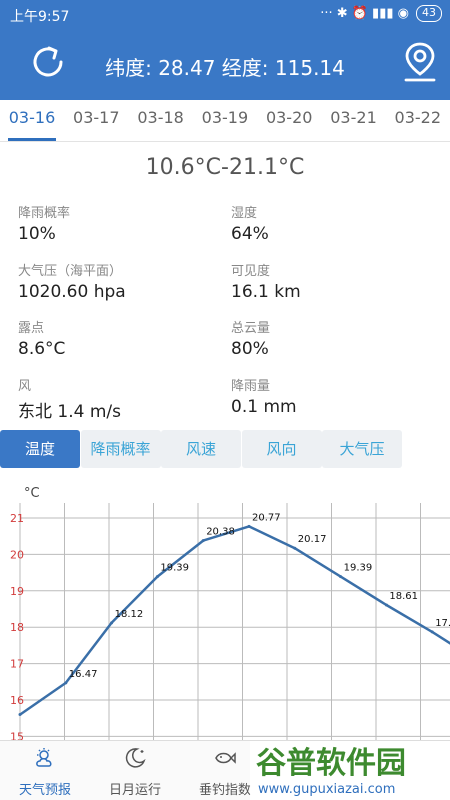 Image resolution: width=450 pixels, height=800 pixels. Describe the element at coordinates (362, 449) in the screenshot. I see `tab-metric-pressure: 大气压` at that location.